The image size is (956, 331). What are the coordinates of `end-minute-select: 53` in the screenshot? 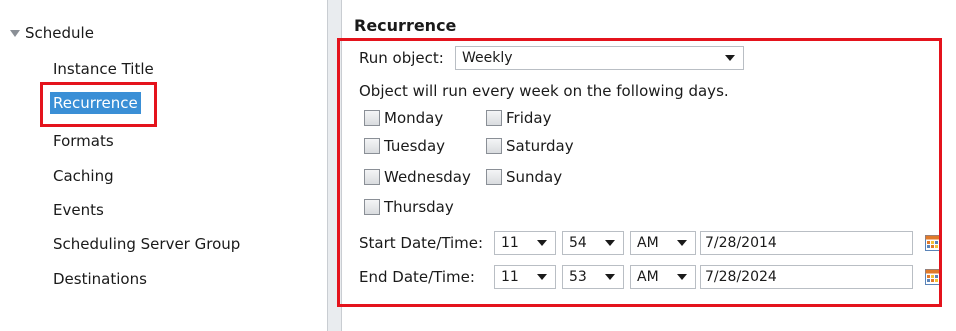 It's located at (593, 277).